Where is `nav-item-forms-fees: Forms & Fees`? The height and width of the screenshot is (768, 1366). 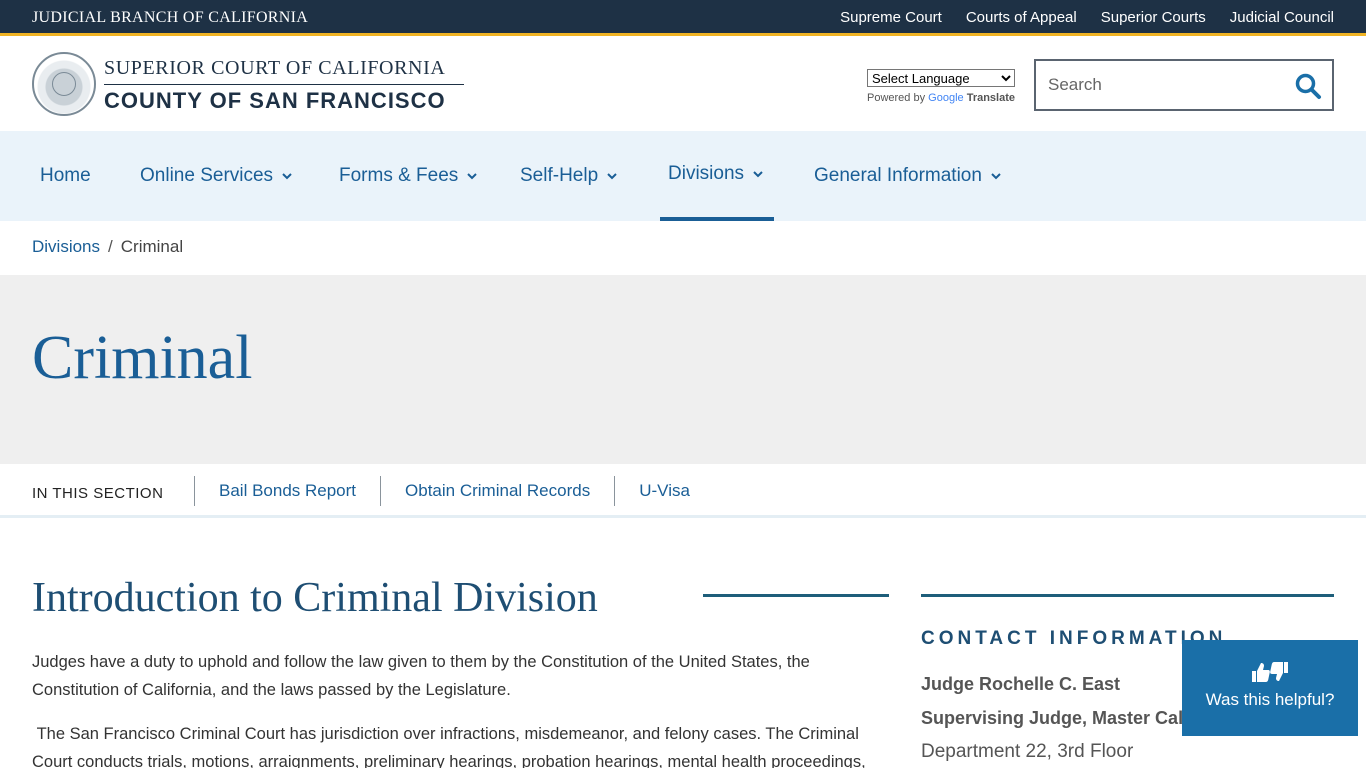 nav-item-forms-fees: Forms & Fees is located at coordinates (408, 176).